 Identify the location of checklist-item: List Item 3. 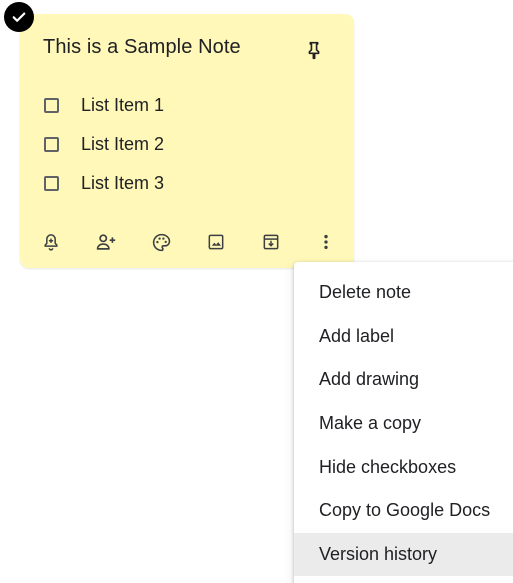
(104, 183).